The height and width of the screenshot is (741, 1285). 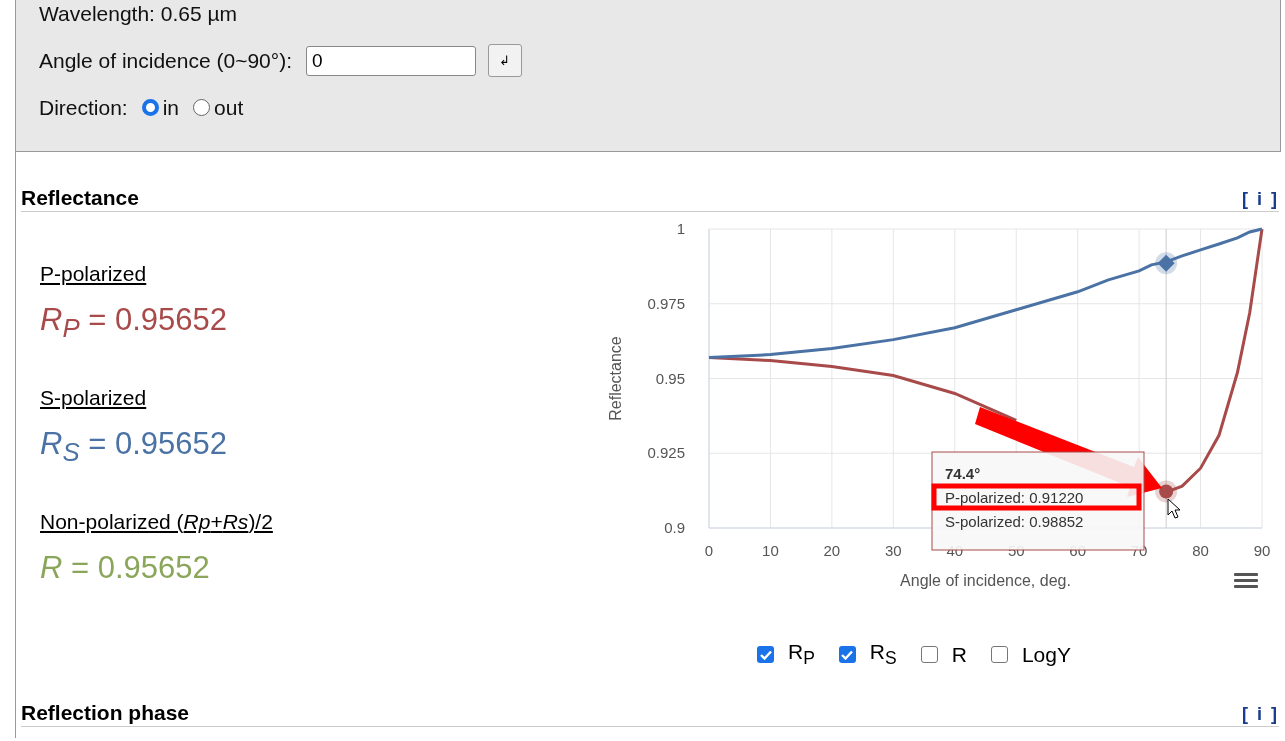 I want to click on axis-tick-label: 90, so click(x=1262, y=550).